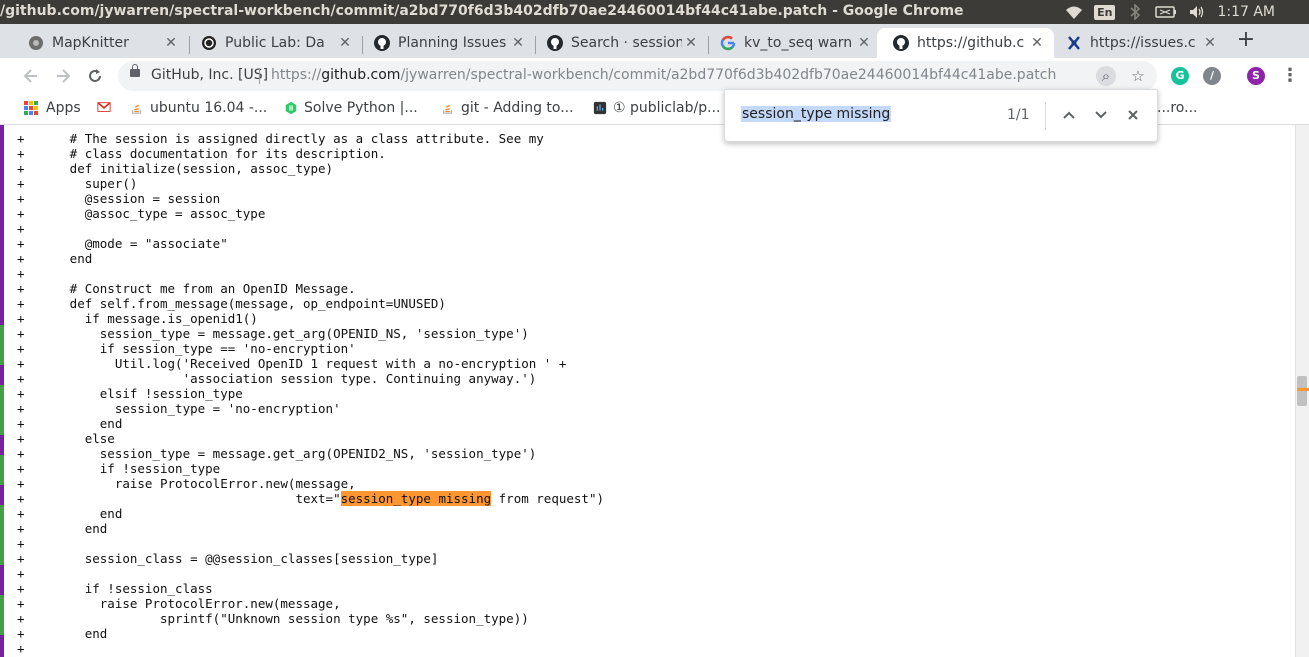 The width and height of the screenshot is (1309, 657). I want to click on new-tab-button: +, so click(1246, 40).